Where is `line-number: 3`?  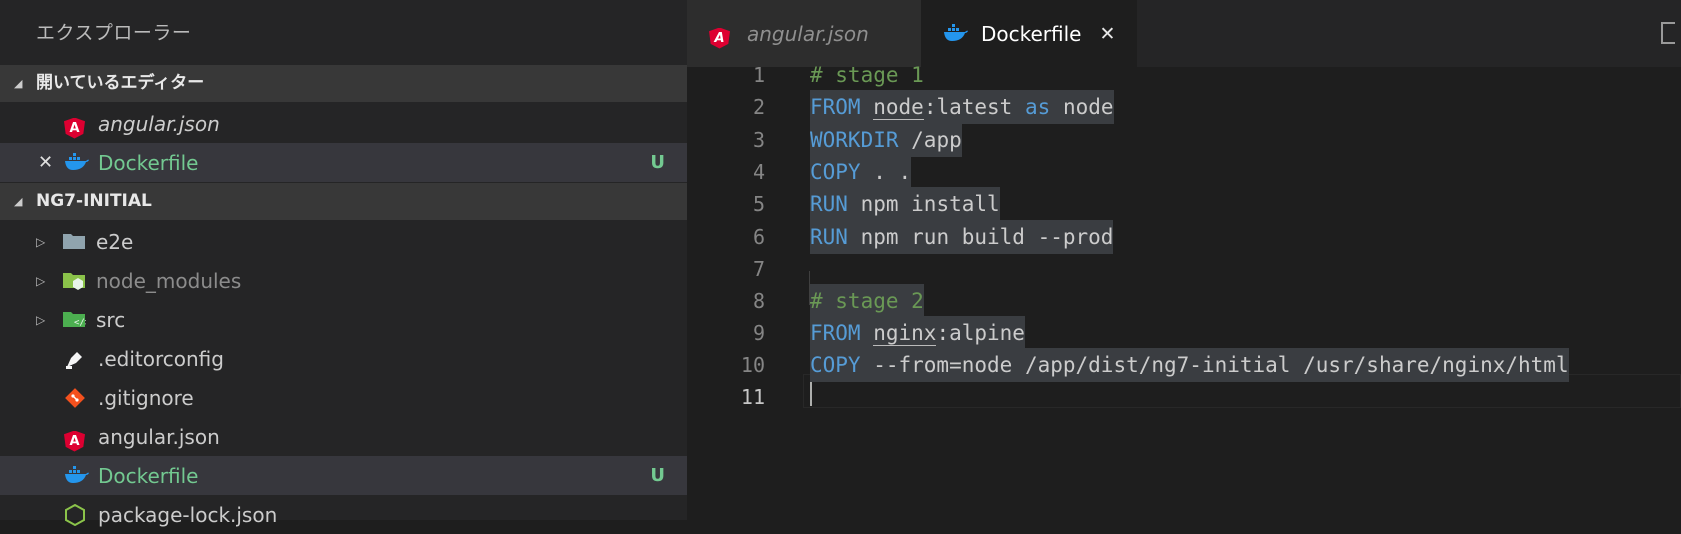 line-number: 3 is located at coordinates (758, 140).